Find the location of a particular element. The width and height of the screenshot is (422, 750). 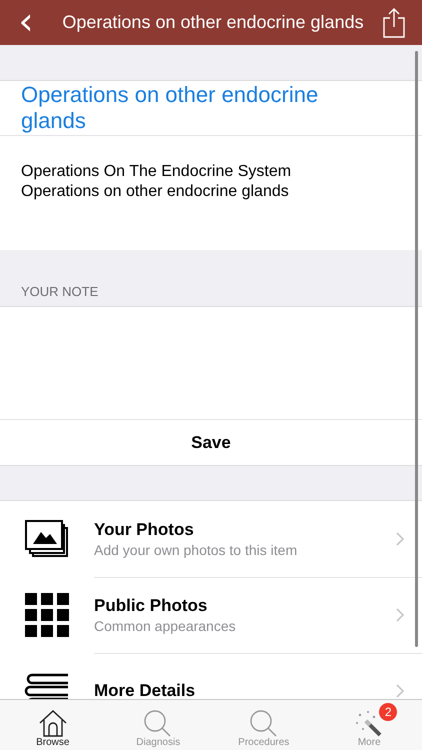

notification-badge: 2 is located at coordinates (388, 712).